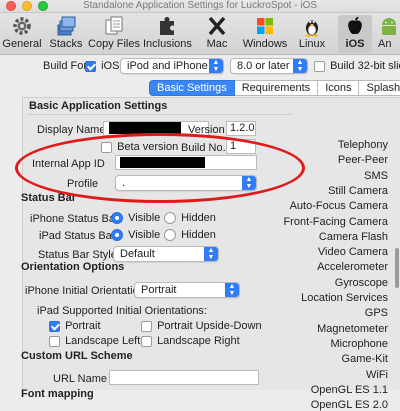 The image size is (400, 411). What do you see at coordinates (90, 66) in the screenshot?
I see `ios-checkbox` at bounding box center [90, 66].